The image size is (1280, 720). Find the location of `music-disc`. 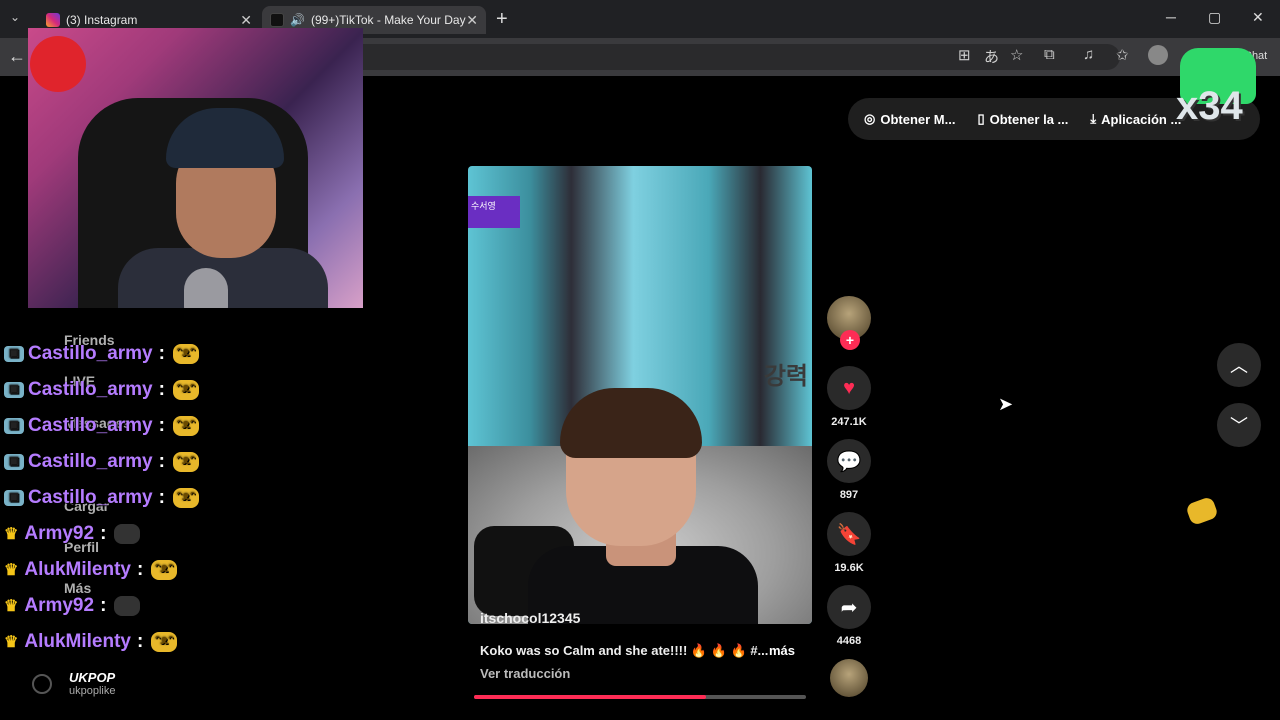

music-disc is located at coordinates (849, 678).